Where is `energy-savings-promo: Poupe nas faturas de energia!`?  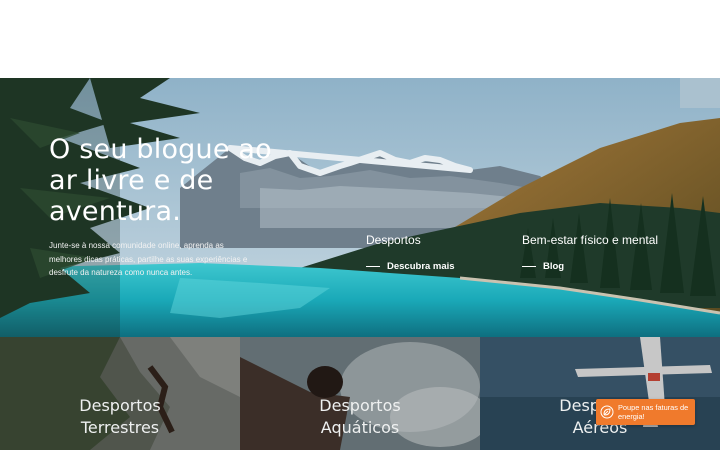
energy-savings-promo: Poupe nas faturas de energia! is located at coordinates (645, 412).